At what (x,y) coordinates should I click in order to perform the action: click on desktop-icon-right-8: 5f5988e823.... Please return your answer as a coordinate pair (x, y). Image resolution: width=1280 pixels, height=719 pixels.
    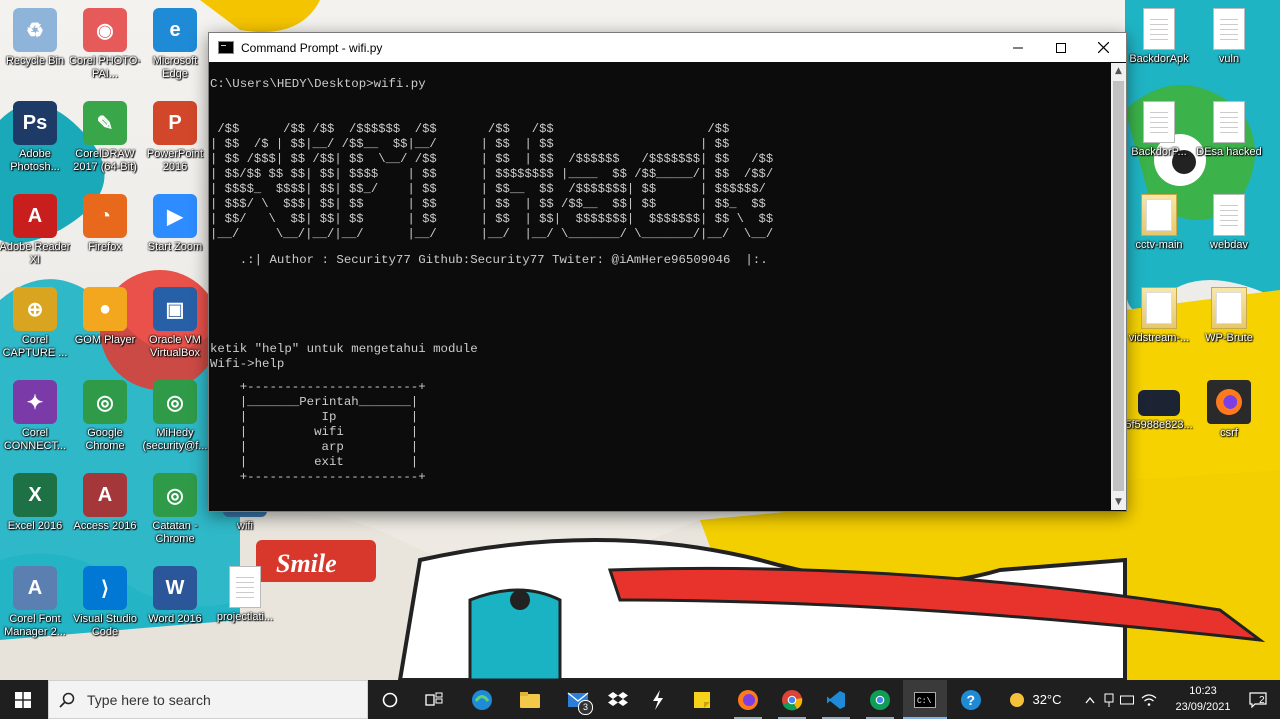
    Looking at the image, I should click on (1159, 413).